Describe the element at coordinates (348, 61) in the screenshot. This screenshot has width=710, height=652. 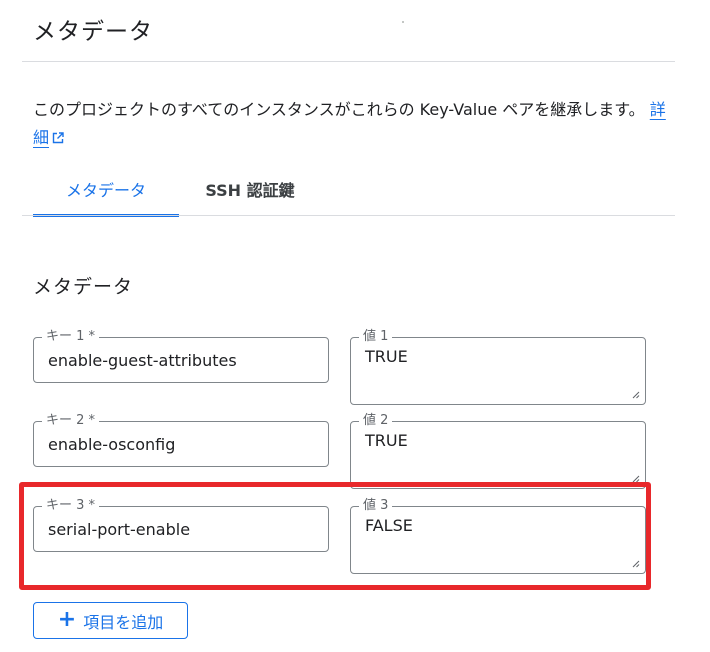
I see `header-divider` at that location.